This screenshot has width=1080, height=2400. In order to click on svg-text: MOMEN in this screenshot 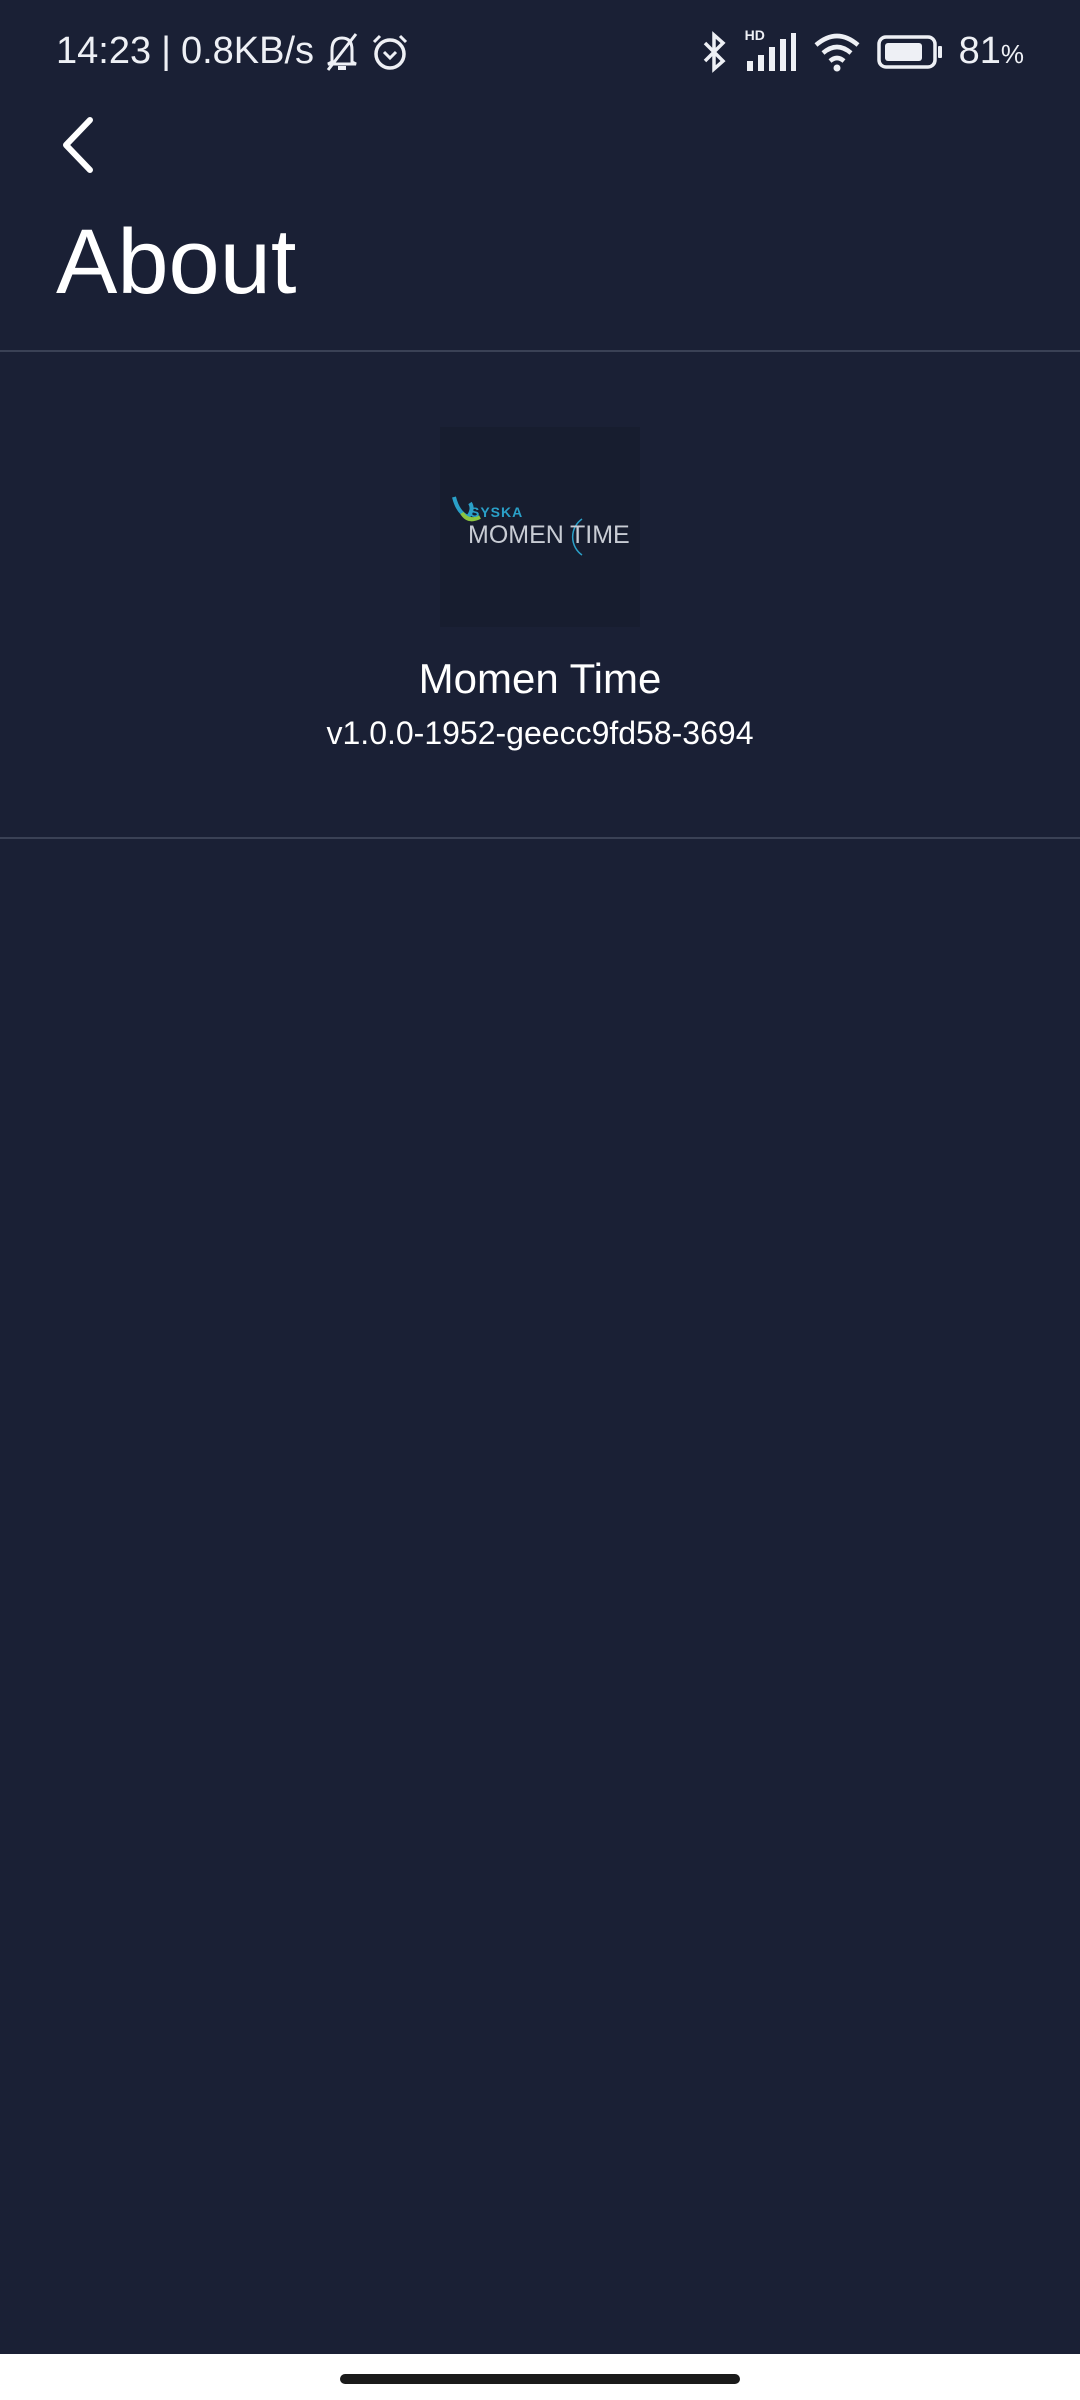, I will do `click(516, 535)`.